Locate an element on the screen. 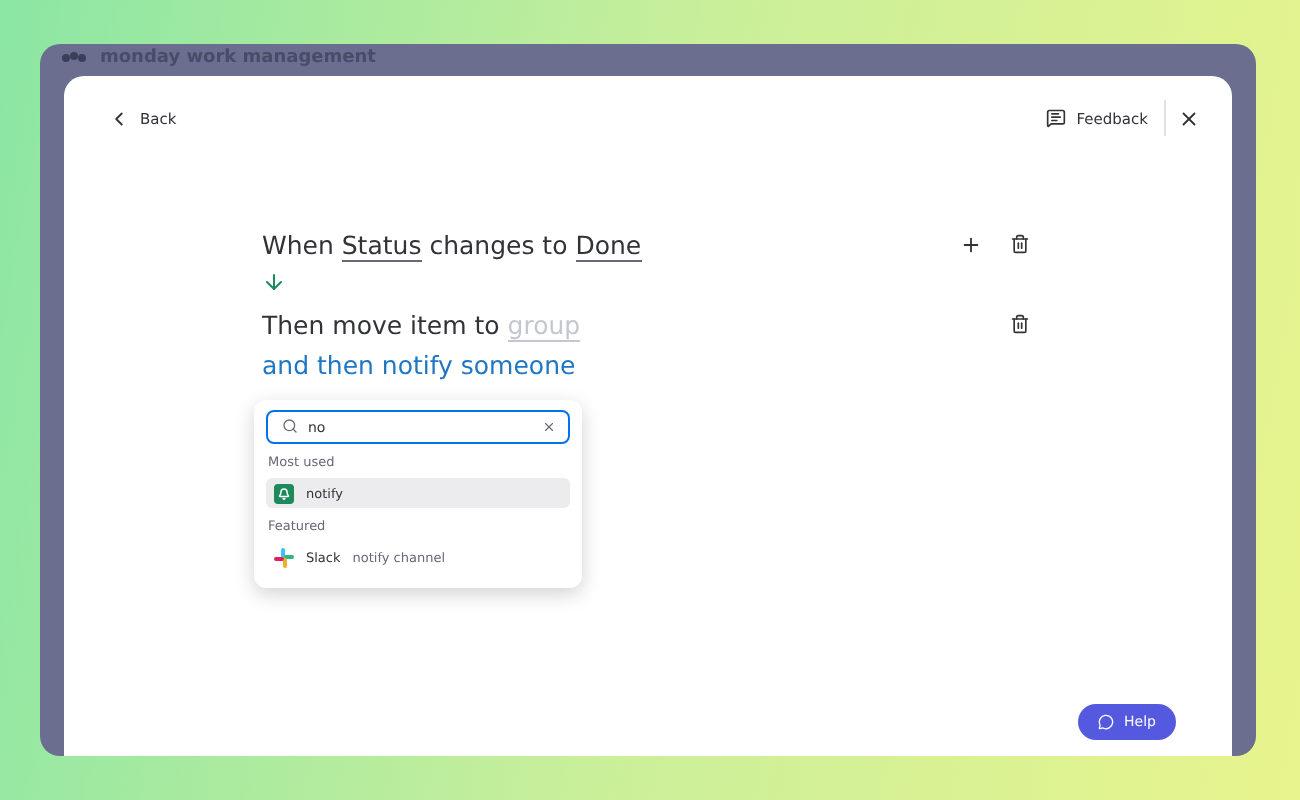  search-icon is located at coordinates (290, 426).